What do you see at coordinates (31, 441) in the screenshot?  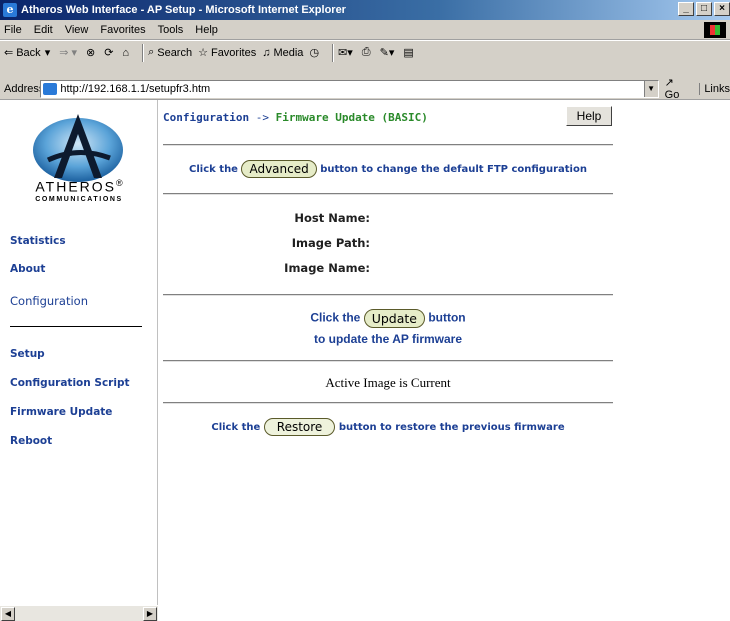 I see `sidebar-item-reboot: Reboot` at bounding box center [31, 441].